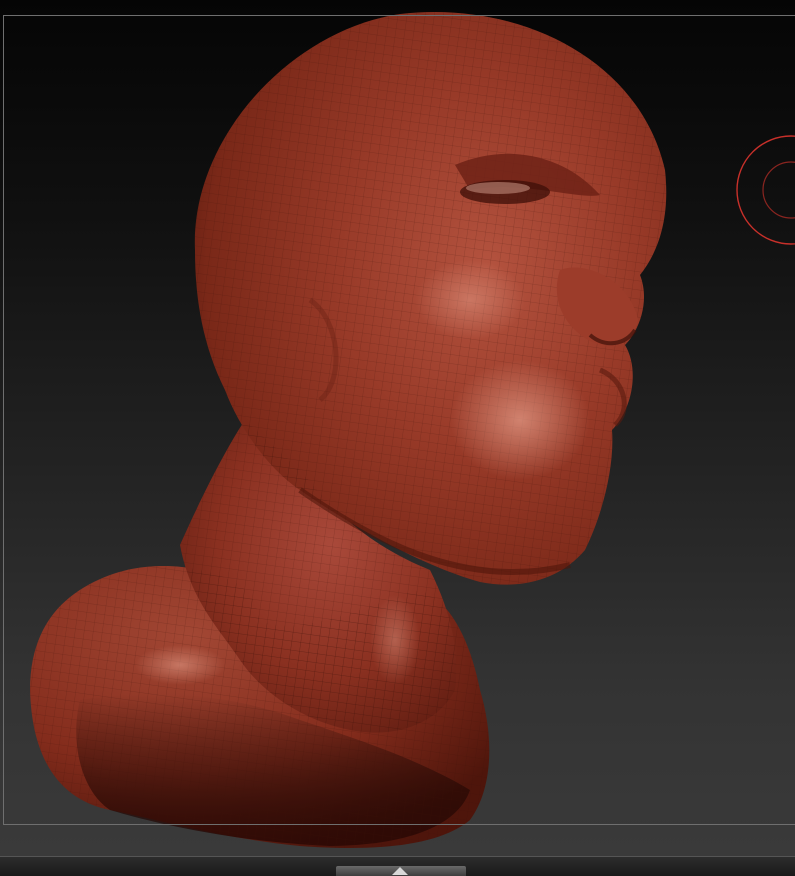 Image resolution: width=795 pixels, height=876 pixels. Describe the element at coordinates (400, 870) in the screenshot. I see `expand-shelf-arrow-icon` at that location.